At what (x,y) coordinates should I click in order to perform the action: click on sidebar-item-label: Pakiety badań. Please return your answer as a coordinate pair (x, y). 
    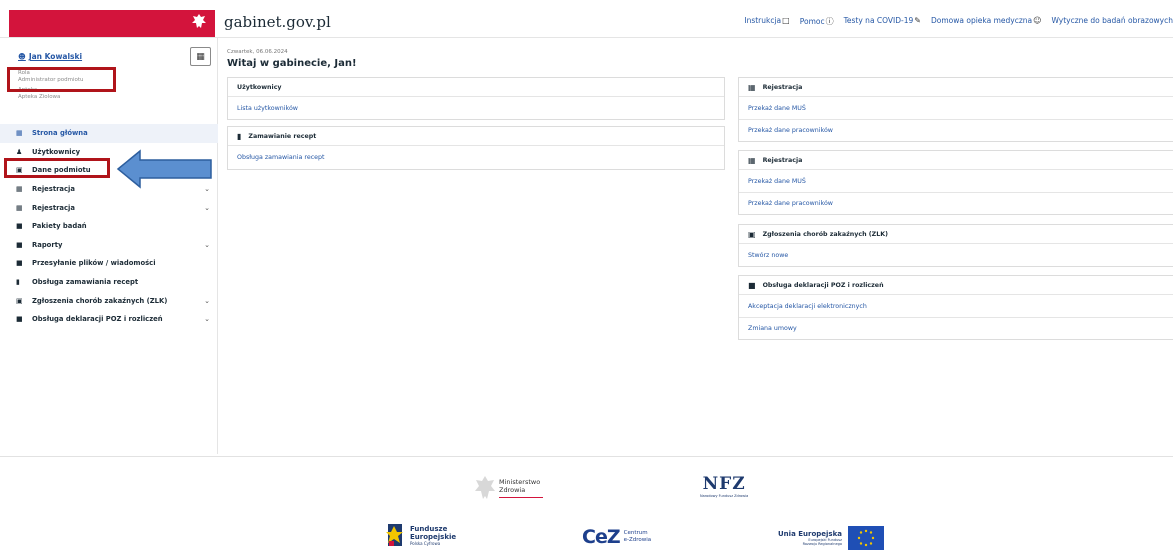
    Looking at the image, I should click on (59, 226).